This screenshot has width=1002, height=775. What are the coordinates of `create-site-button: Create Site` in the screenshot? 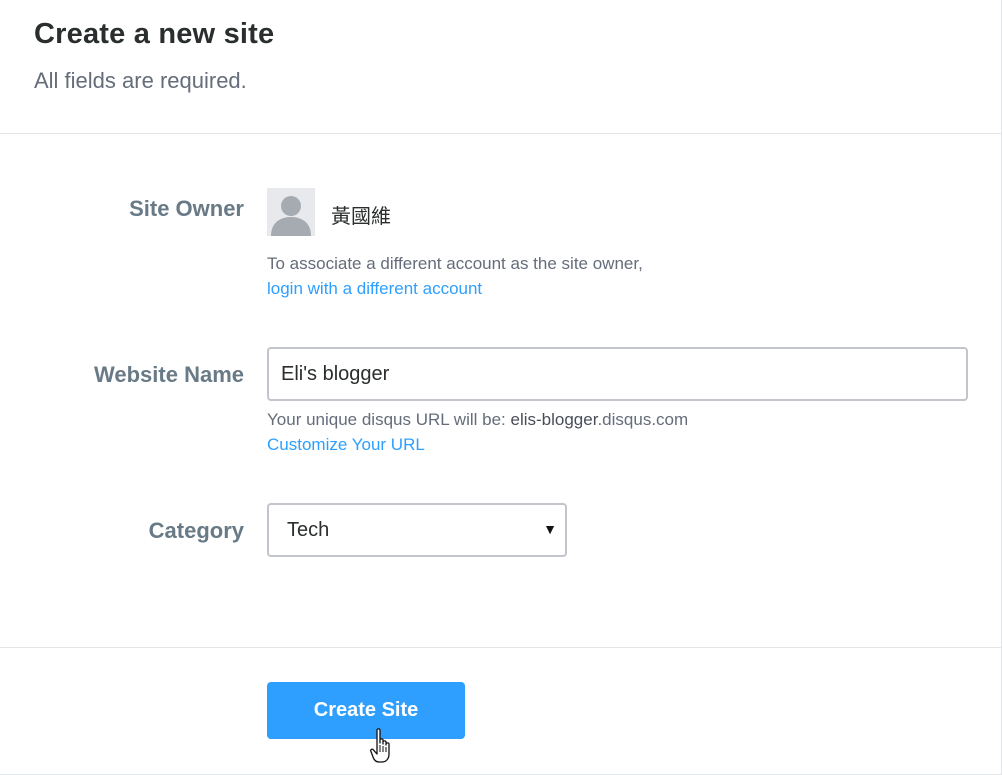 It's located at (366, 710).